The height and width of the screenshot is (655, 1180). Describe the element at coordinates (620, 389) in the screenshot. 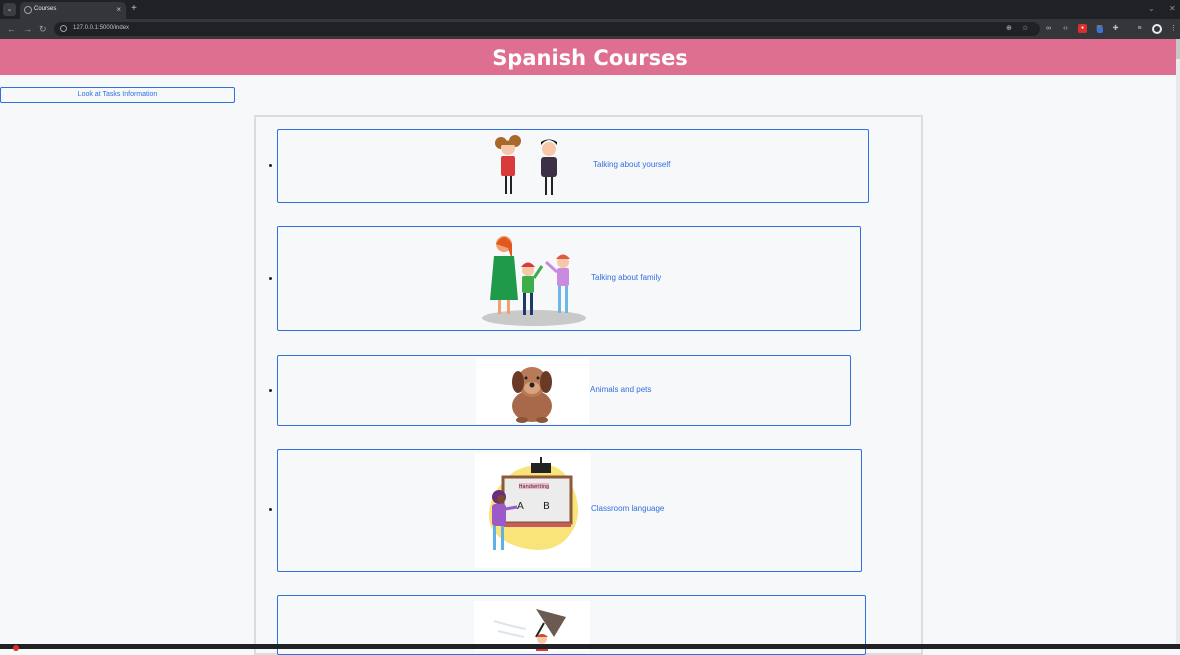

I see `course-label: Animals and pets` at that location.